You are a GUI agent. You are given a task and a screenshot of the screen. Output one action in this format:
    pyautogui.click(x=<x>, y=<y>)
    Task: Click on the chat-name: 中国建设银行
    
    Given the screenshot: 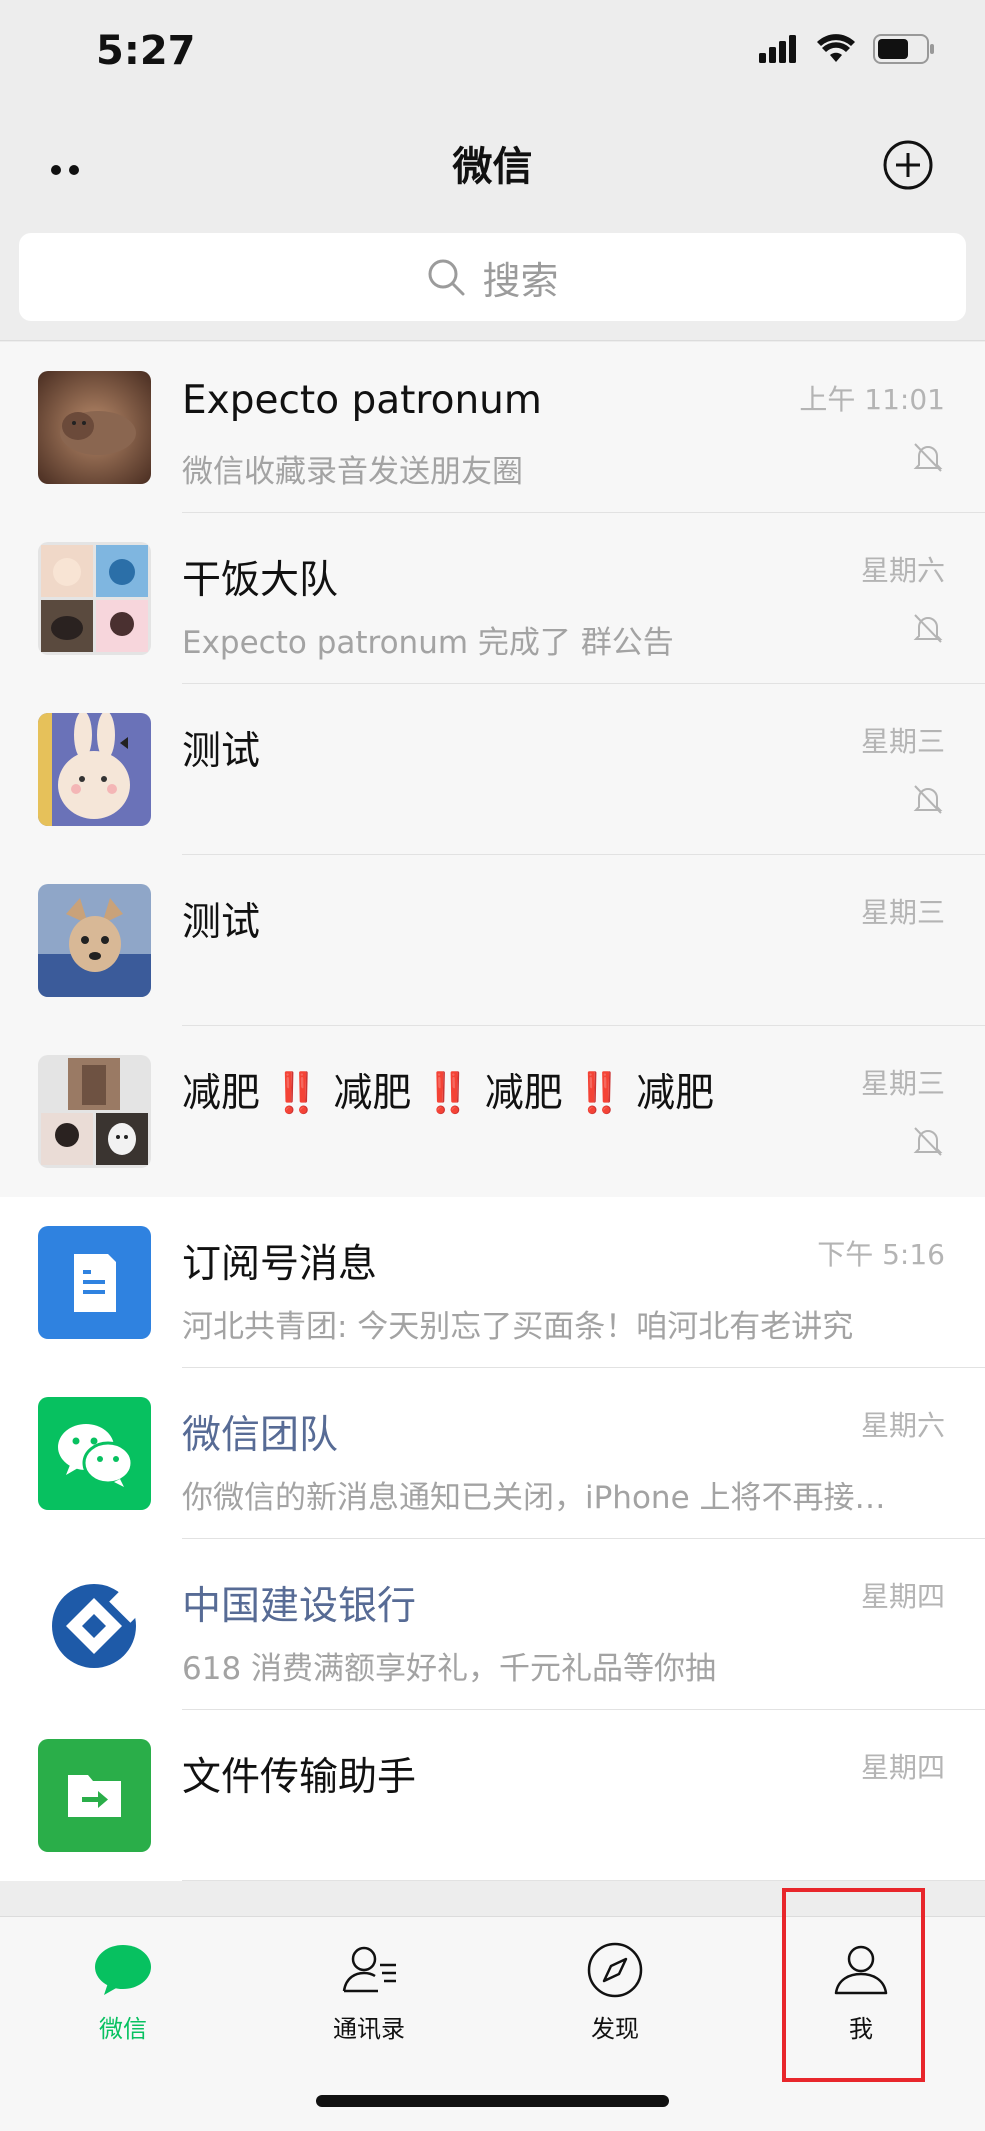 What is the action you would take?
    pyautogui.click(x=299, y=1606)
    